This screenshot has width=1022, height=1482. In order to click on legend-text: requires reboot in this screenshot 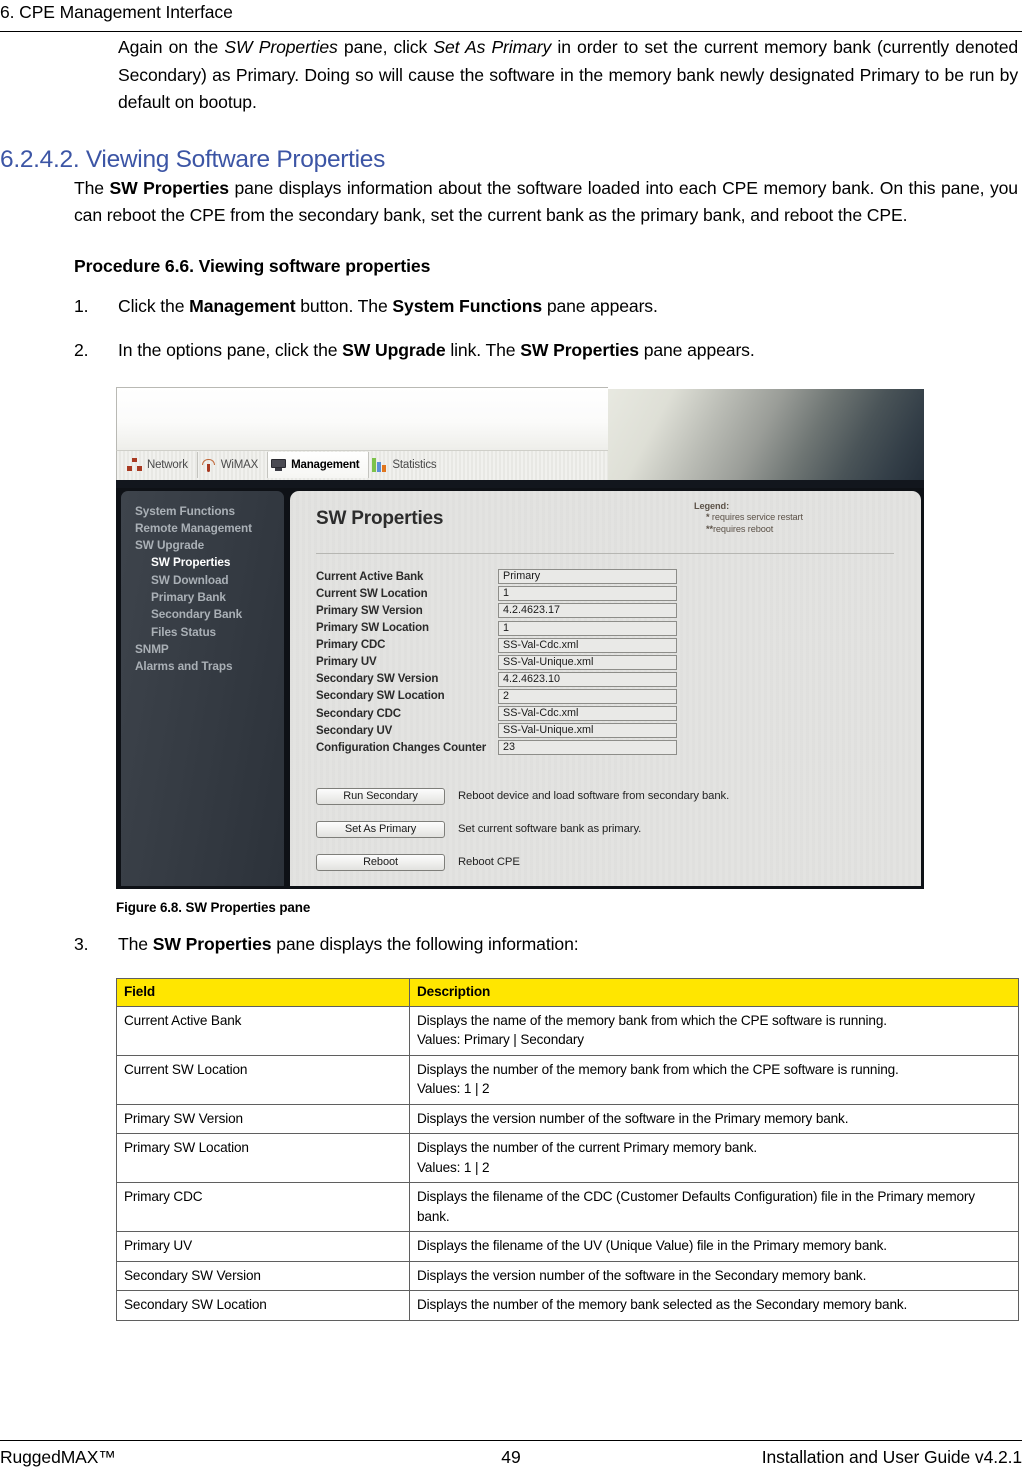, I will do `click(743, 528)`.